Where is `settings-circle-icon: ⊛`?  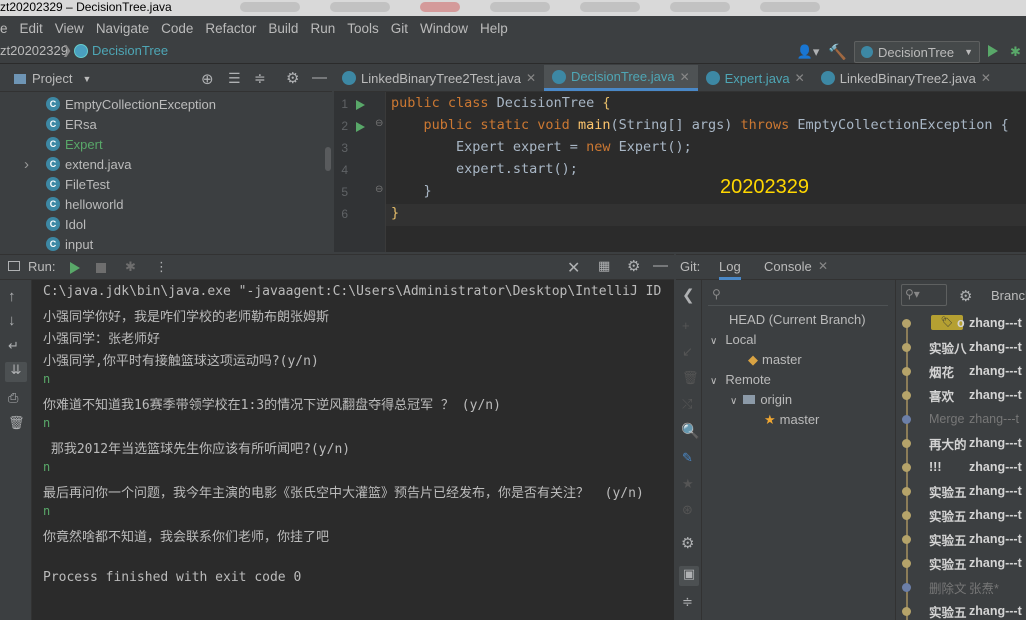
settings-circle-icon: ⊛ is located at coordinates (687, 510).